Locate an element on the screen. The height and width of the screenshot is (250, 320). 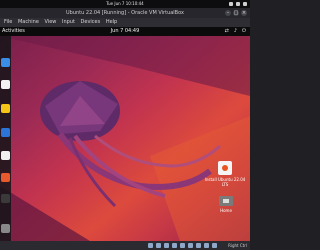
writer-icon is located at coordinates (5, 132).